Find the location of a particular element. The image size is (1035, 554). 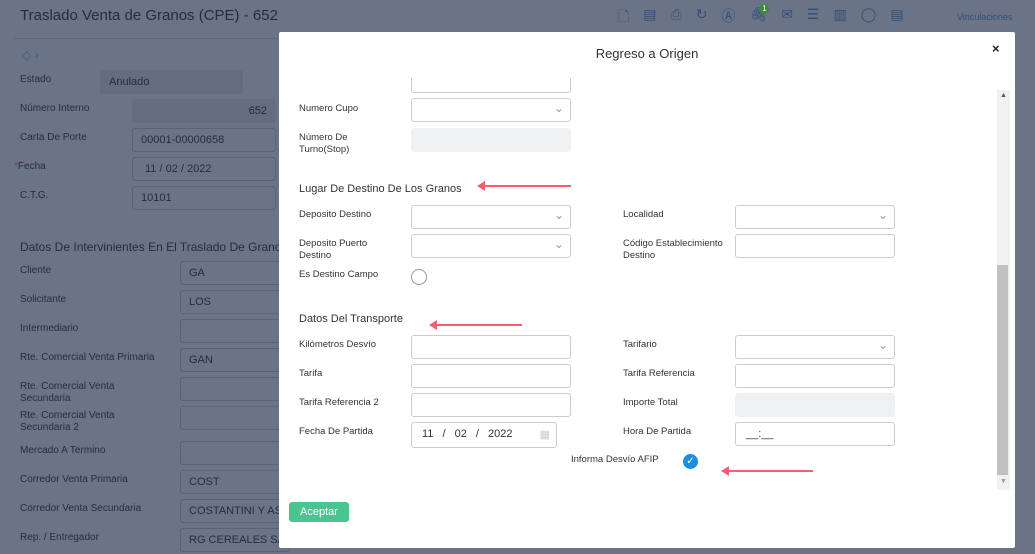

party-label: Rte. Comercial Venta Secundaria 2 is located at coordinates (67, 421).